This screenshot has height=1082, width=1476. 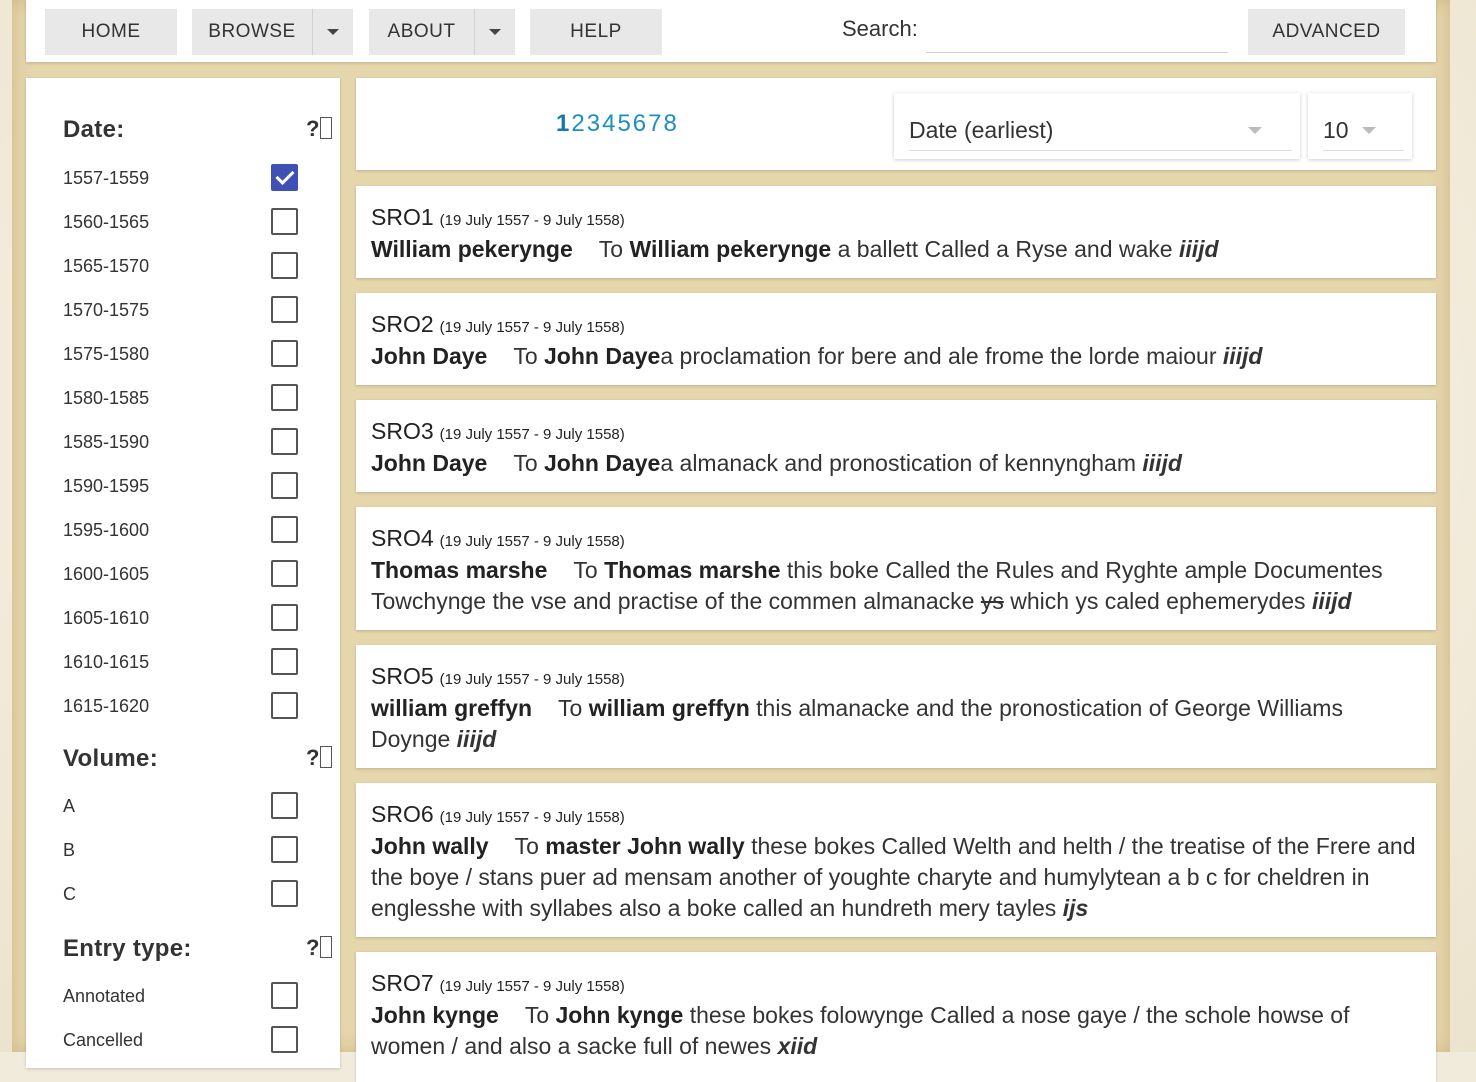 I want to click on select-underline, so click(x=1363, y=150).